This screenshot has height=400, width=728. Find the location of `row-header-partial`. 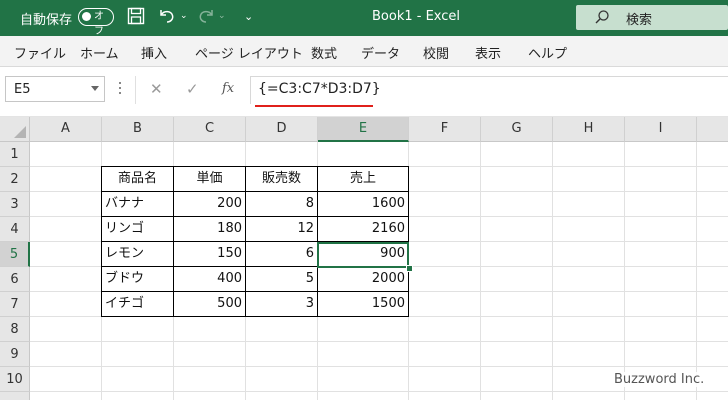

row-header-partial is located at coordinates (15, 396).